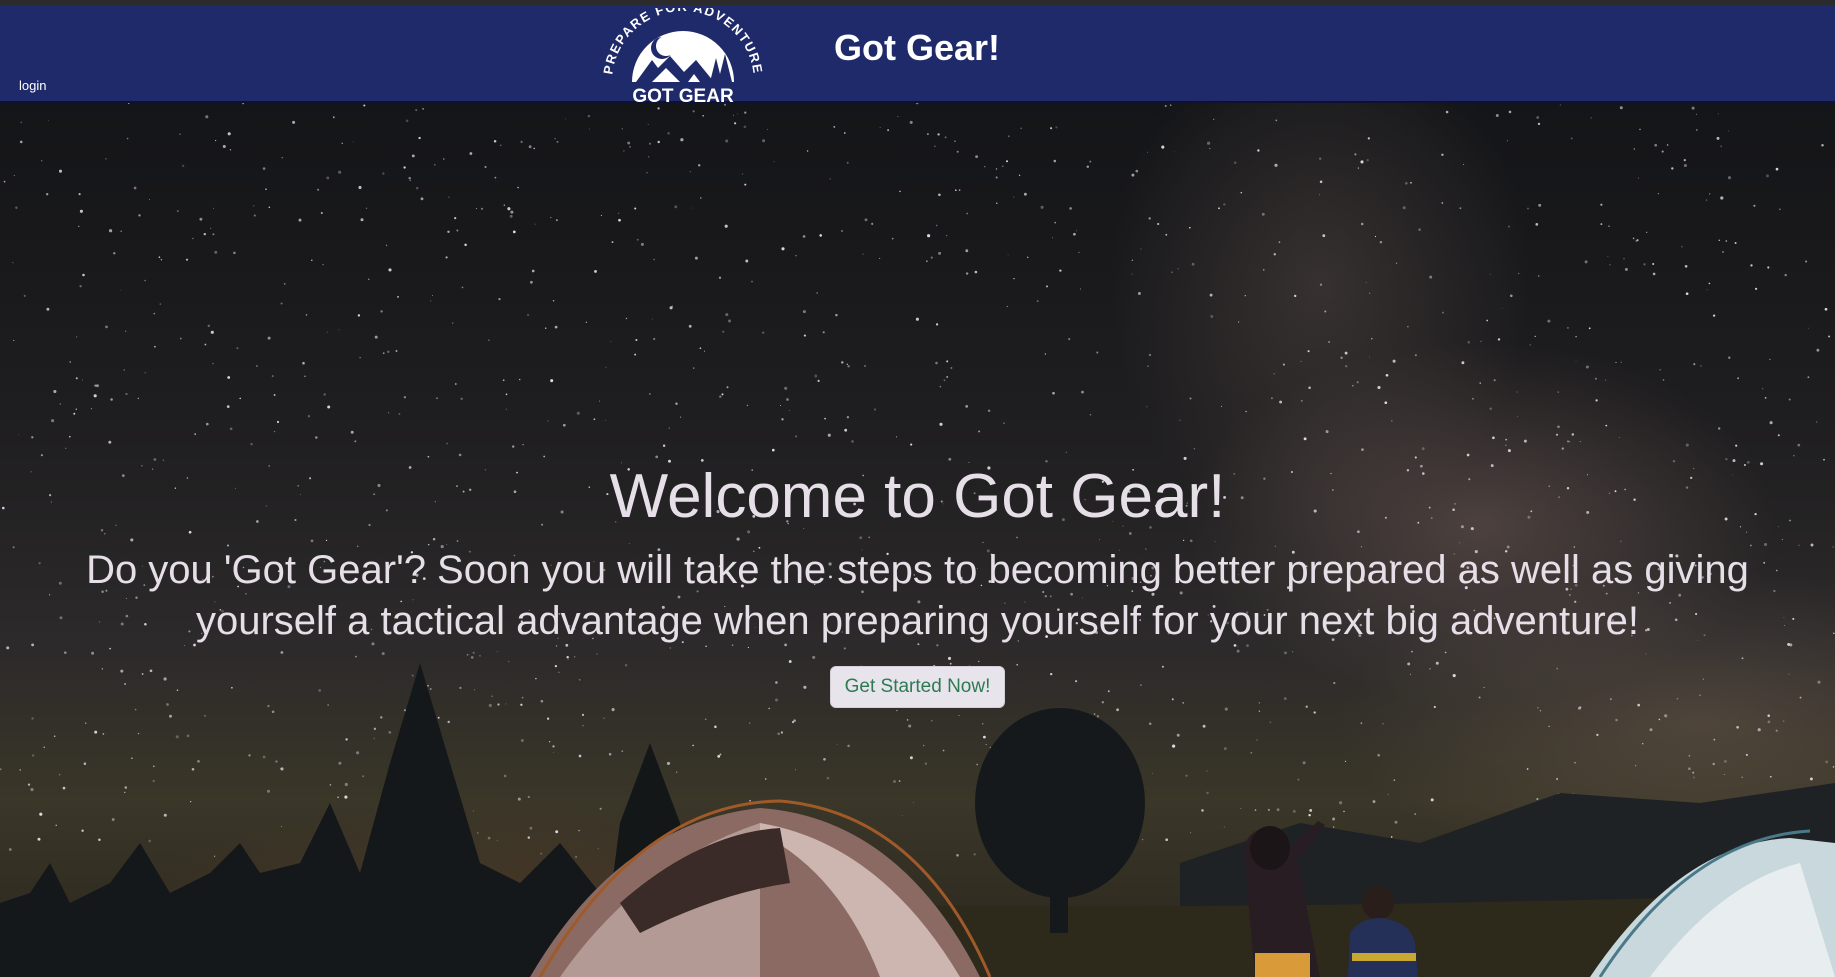 The image size is (1835, 977). I want to click on brand-title: Got Gear!, so click(917, 47).